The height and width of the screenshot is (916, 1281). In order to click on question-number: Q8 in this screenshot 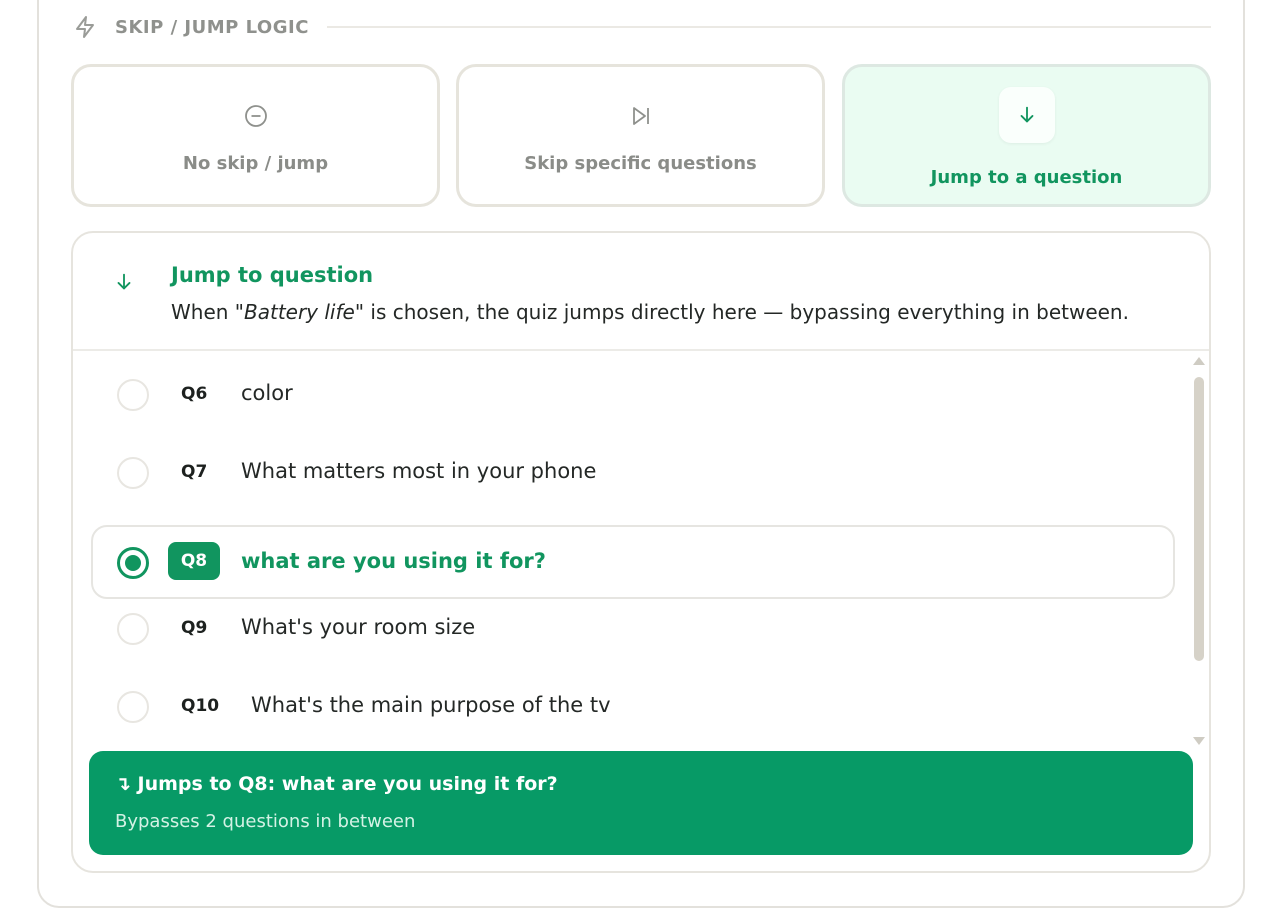, I will do `click(194, 561)`.